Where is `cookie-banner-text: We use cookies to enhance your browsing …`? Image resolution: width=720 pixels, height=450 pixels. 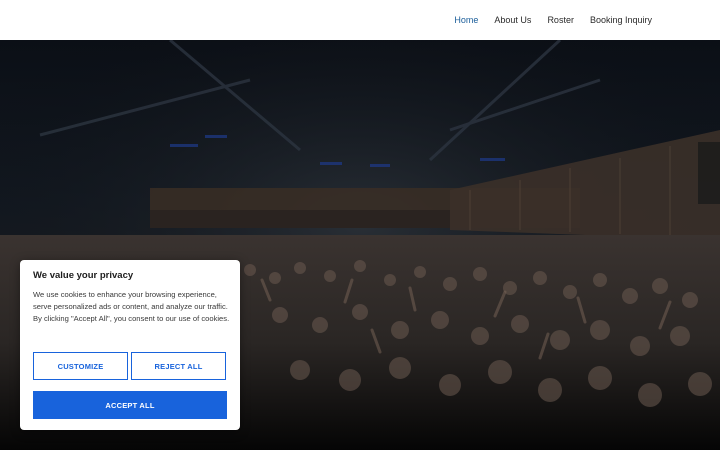
cookie-banner-text: We use cookies to enhance your browsing … is located at coordinates (131, 306).